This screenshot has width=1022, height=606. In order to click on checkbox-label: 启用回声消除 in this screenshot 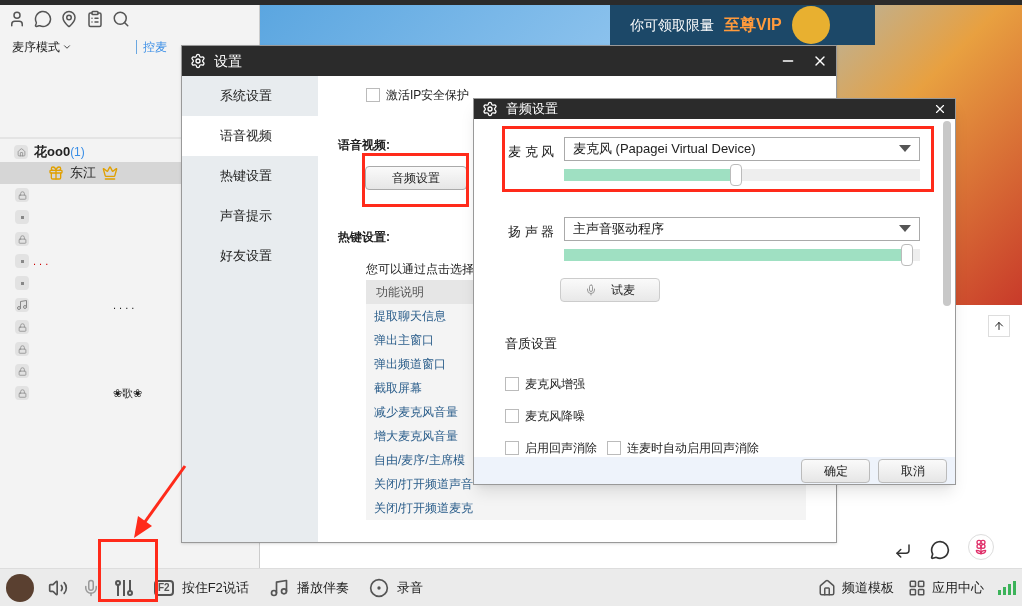, I will do `click(561, 448)`.